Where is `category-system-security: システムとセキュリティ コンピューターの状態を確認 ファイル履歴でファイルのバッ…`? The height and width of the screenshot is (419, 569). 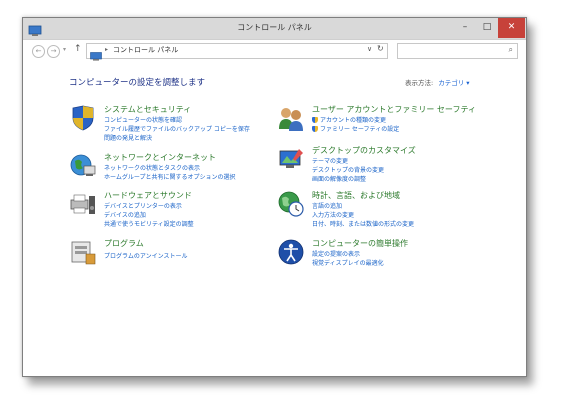
category-system-security: システムとセキュリティ コンピューターの状態を確認 ファイル履歴でファイルのバッ… is located at coordinates (179, 124).